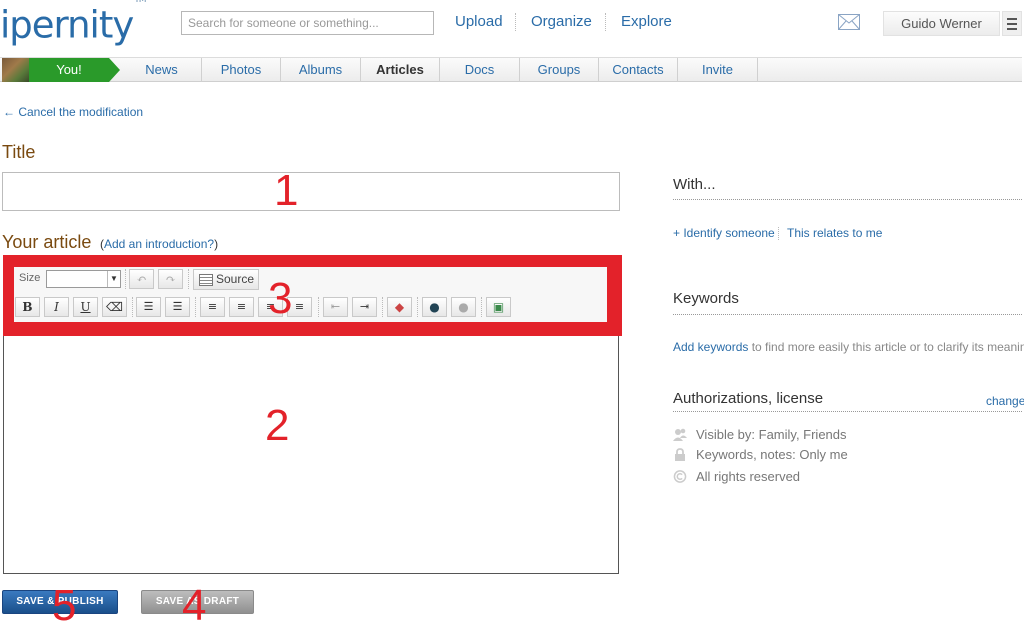 This screenshot has width=1024, height=632. I want to click on relates-to-me-link: This relates to me, so click(834, 233).